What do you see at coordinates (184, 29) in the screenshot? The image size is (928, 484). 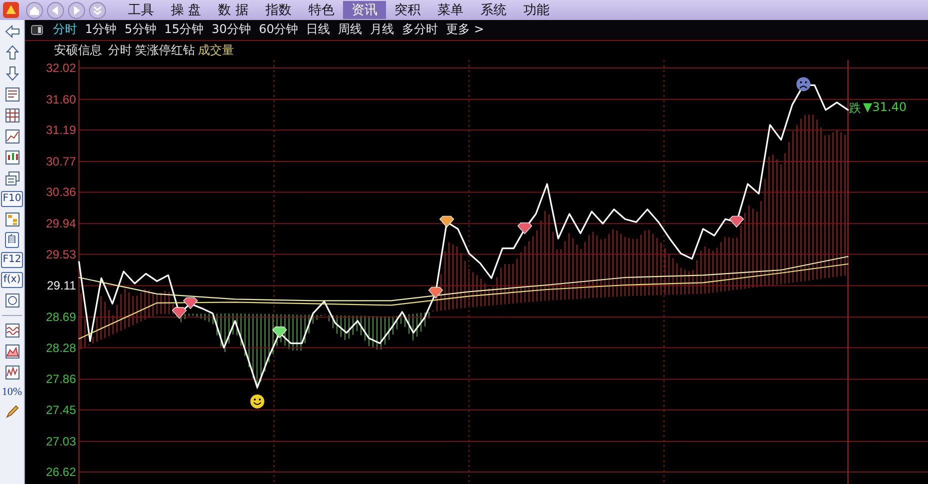 I see `period-tab: 15分钟` at bounding box center [184, 29].